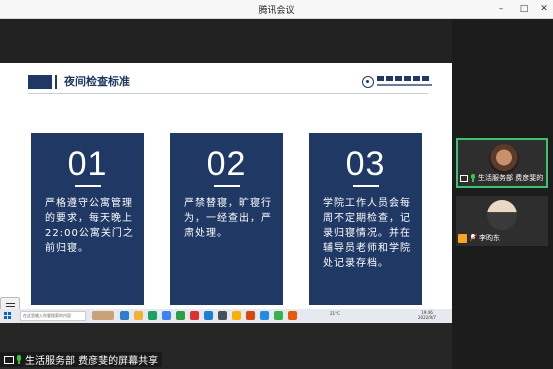 This screenshot has width=553, height=369. I want to click on card-number: 02, so click(226, 164).